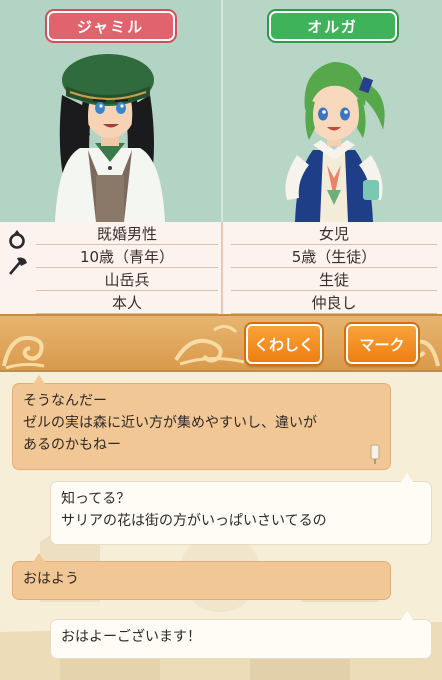 The height and width of the screenshot is (680, 442). What do you see at coordinates (332, 26) in the screenshot?
I see `right-character-name: オルガ` at bounding box center [332, 26].